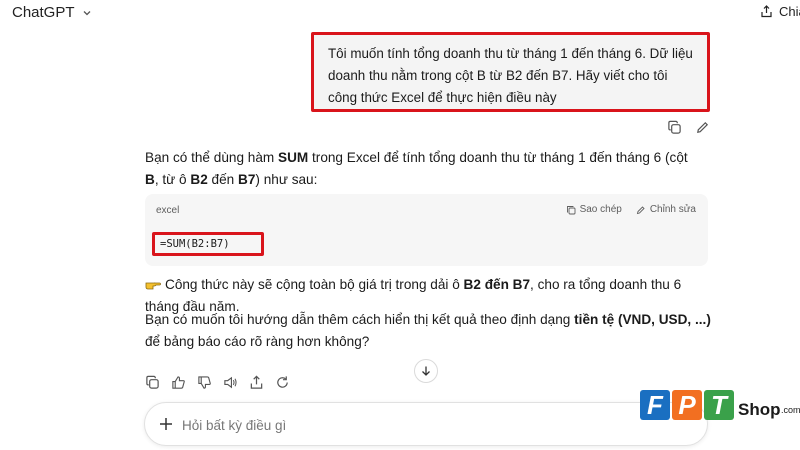 This screenshot has width=800, height=450. Describe the element at coordinates (789, 11) in the screenshot. I see `share-label: Chia` at that location.